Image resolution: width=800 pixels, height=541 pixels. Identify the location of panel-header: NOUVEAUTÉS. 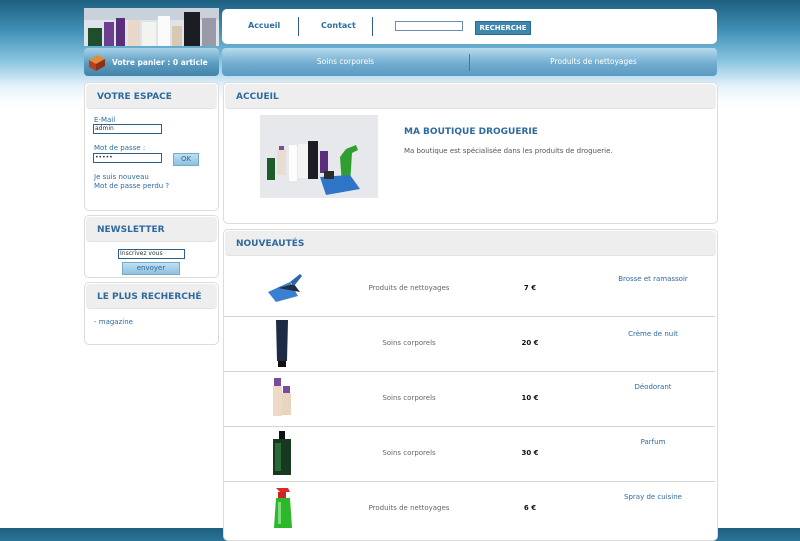
(470, 243).